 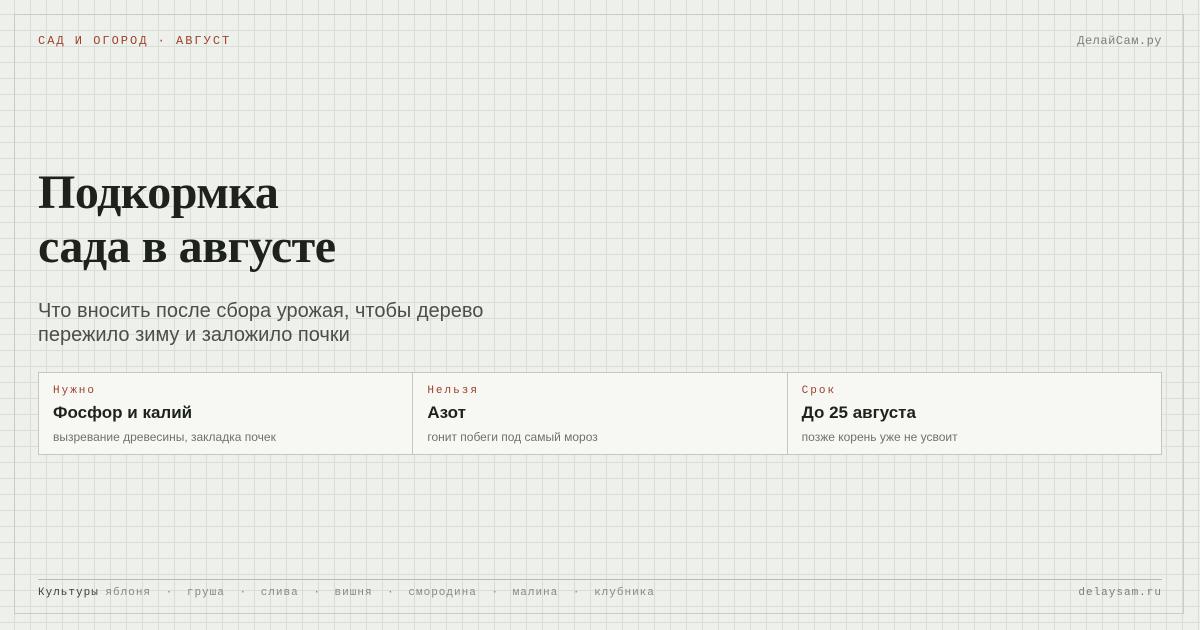 What do you see at coordinates (75, 391) in the screenshot?
I see `fact-kicker: Нужно` at bounding box center [75, 391].